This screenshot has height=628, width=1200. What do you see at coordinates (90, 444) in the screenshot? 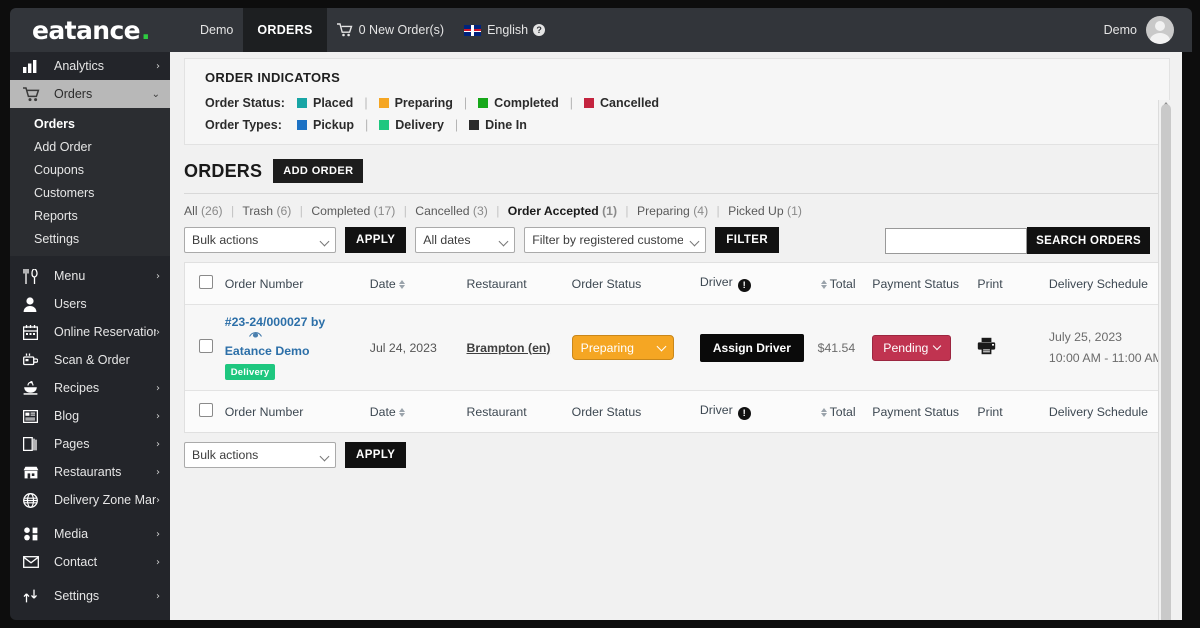
I see `sidebar-item-pages: Pages ›` at bounding box center [90, 444].